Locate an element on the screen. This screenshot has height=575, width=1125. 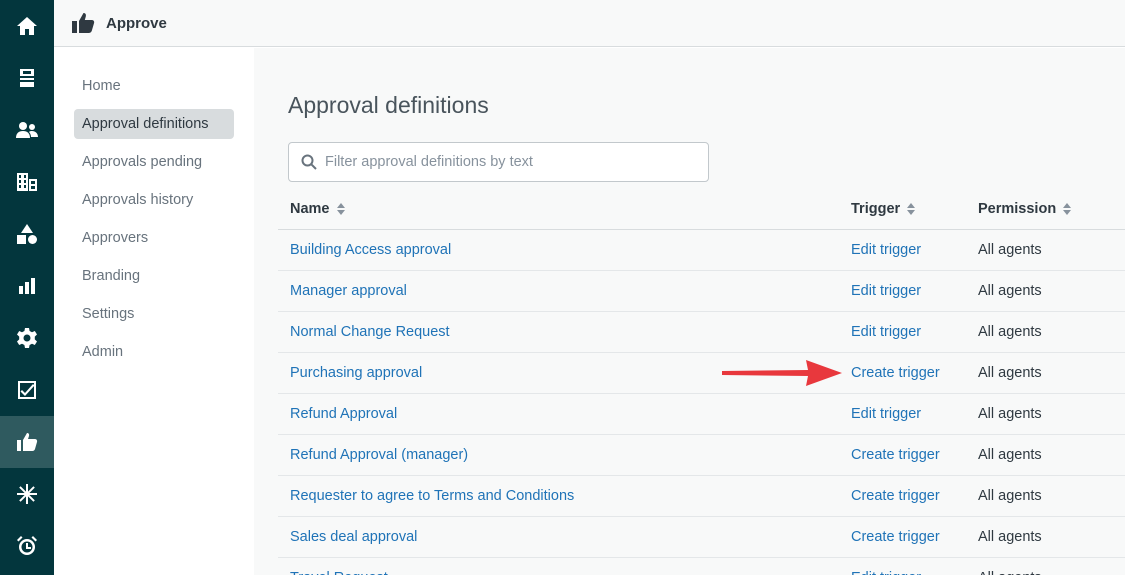
subnav-item-approvers: Approvers is located at coordinates (154, 238).